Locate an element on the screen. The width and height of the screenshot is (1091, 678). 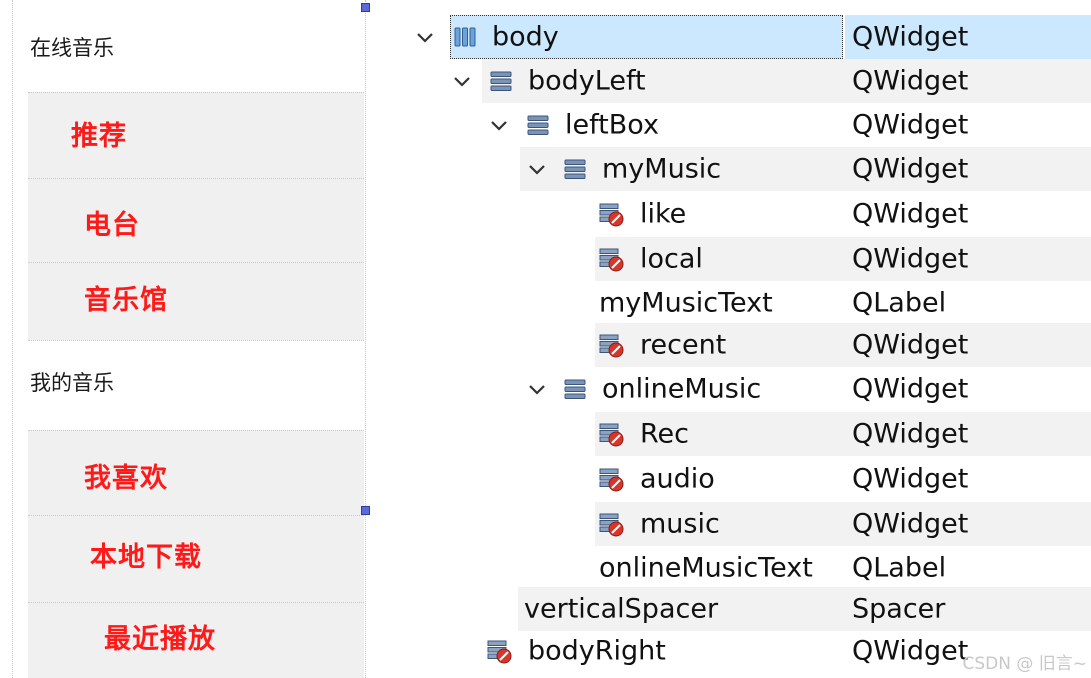
tree-row-music: music QWidget is located at coordinates (745, 524).